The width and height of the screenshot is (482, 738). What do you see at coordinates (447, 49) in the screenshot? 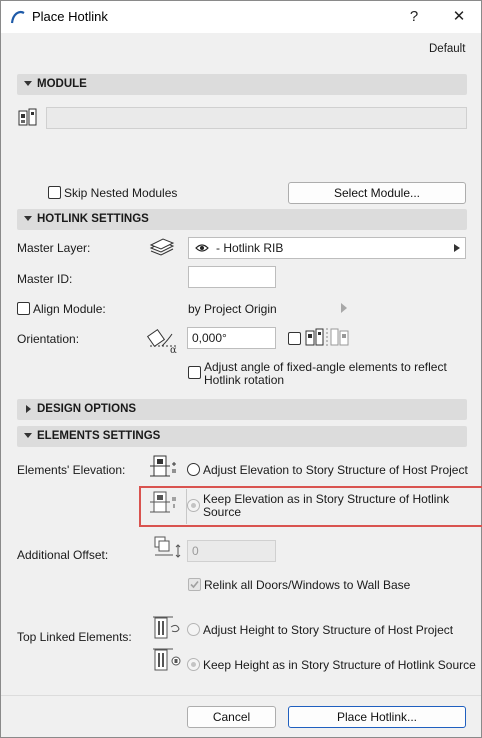
I see `preset-label: Default` at bounding box center [447, 49].